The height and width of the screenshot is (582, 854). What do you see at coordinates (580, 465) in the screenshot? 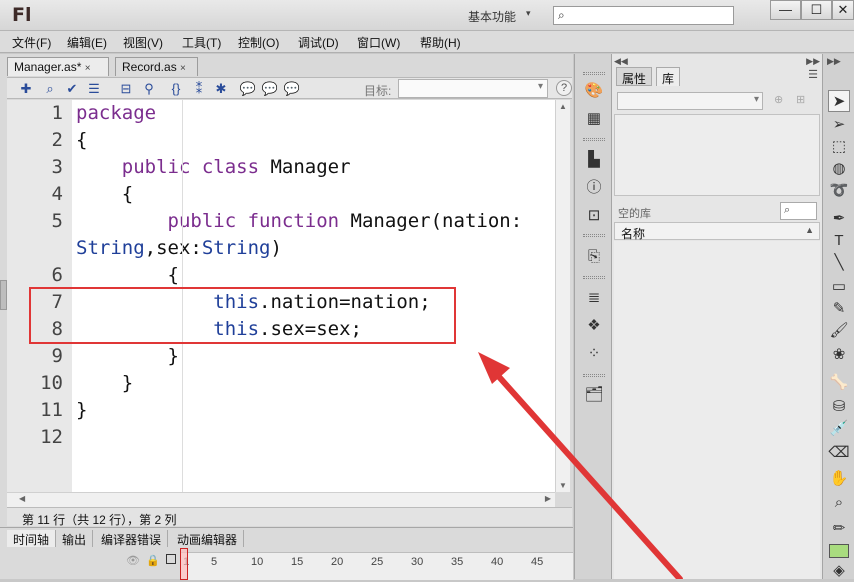
I see `annotation-arrow` at bounding box center [580, 465].